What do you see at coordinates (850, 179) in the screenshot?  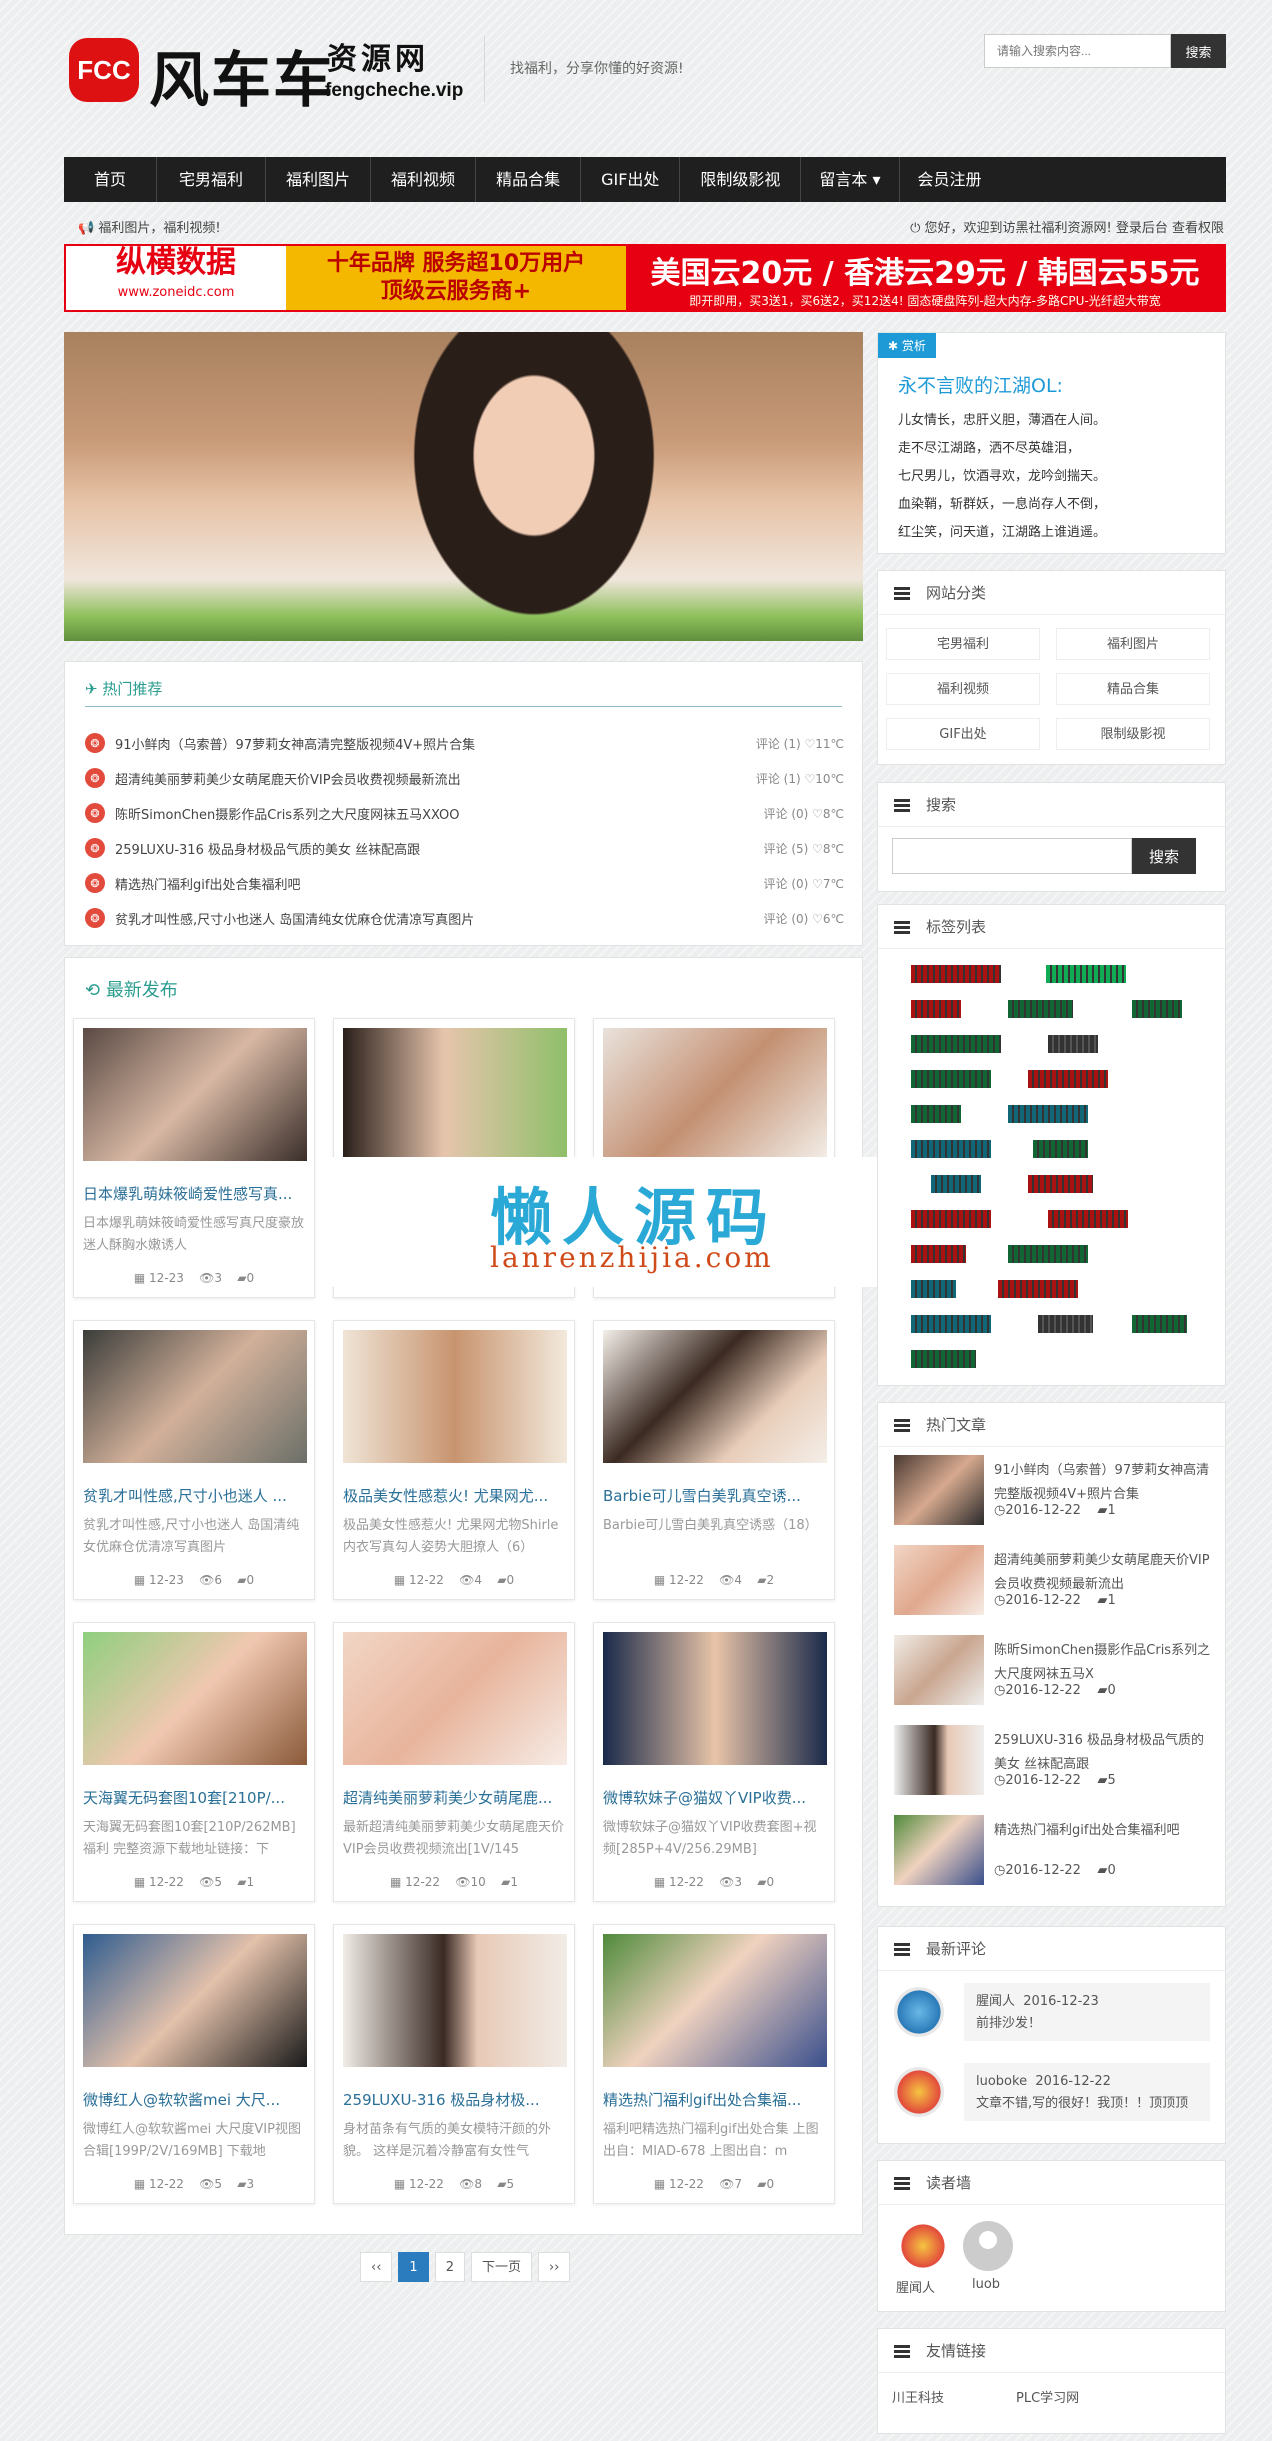 I see `nav-guestbook: 留言本 ▾` at bounding box center [850, 179].